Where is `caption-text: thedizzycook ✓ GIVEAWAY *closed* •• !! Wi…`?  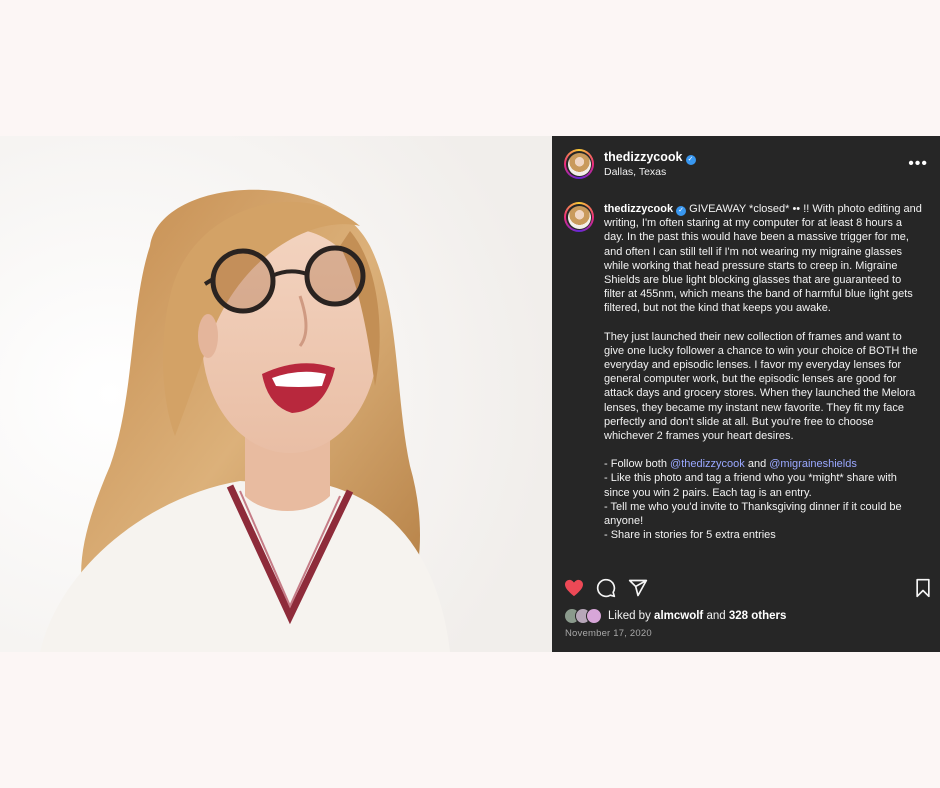
caption-text: thedizzycook ✓ GIVEAWAY *closed* •• !! Wi… is located at coordinates (763, 372).